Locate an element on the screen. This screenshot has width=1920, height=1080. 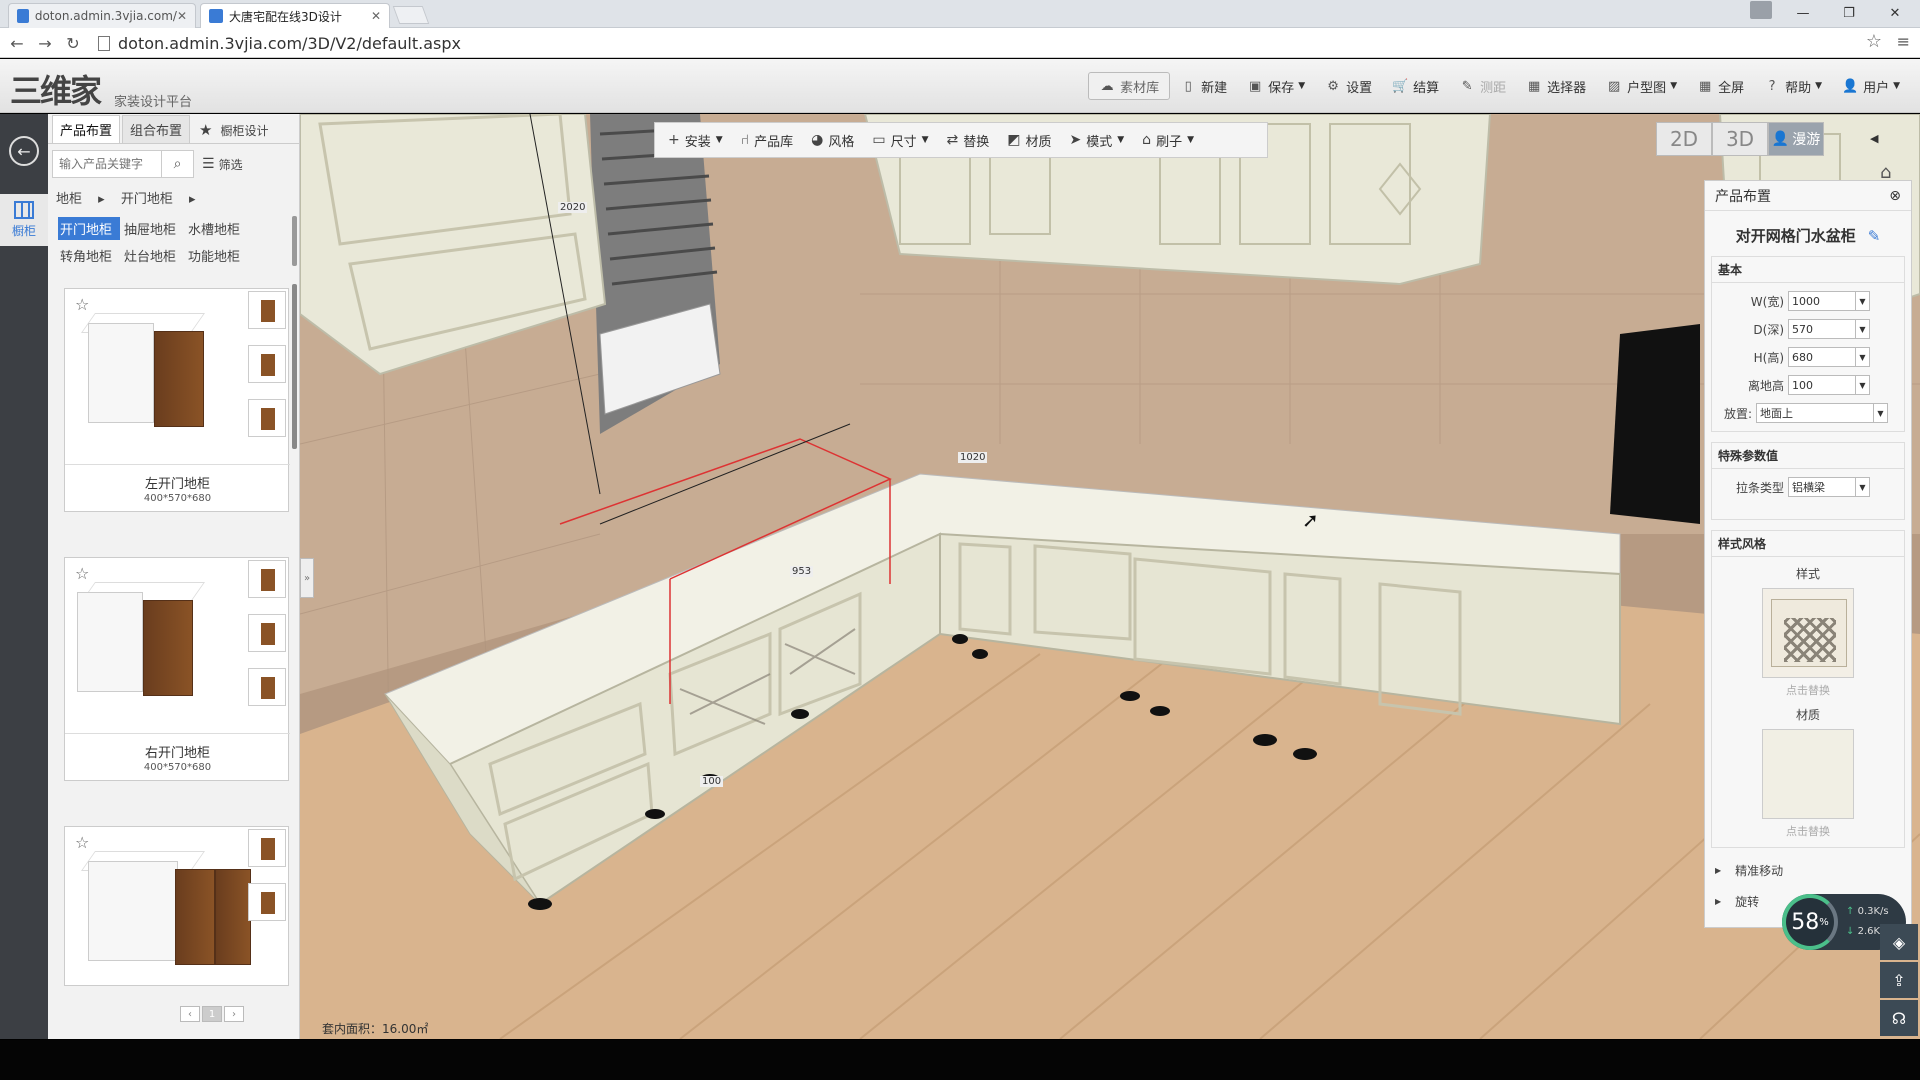
browser-tab-3d-design: 大唐宅配在线3D设计 ✕ is located at coordinates (295, 15).